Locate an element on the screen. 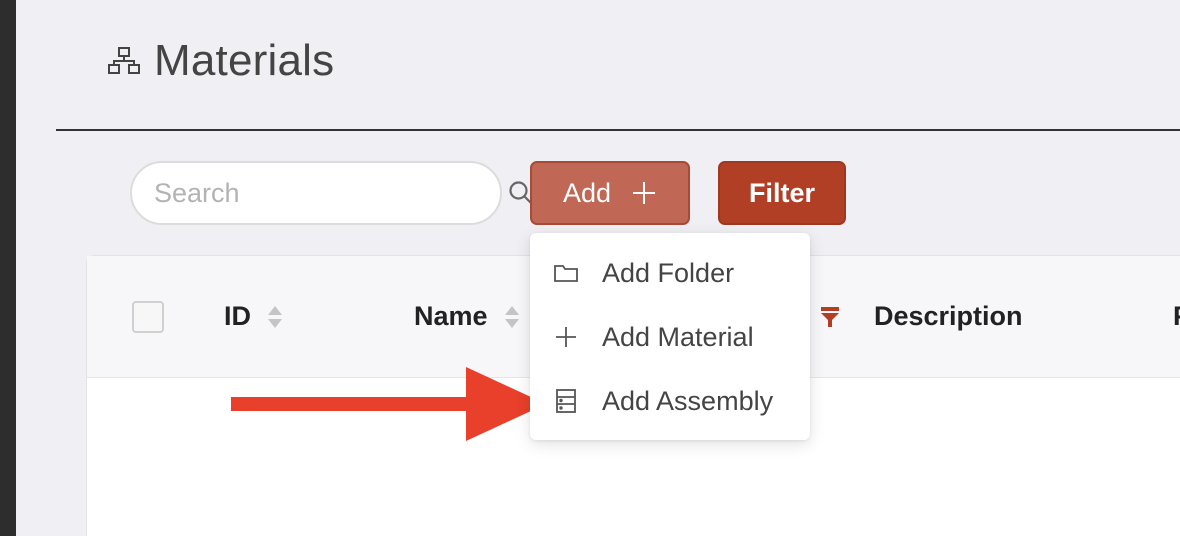 The image size is (1180, 536). menu-item-add-assembly: Add Assembly is located at coordinates (670, 401).